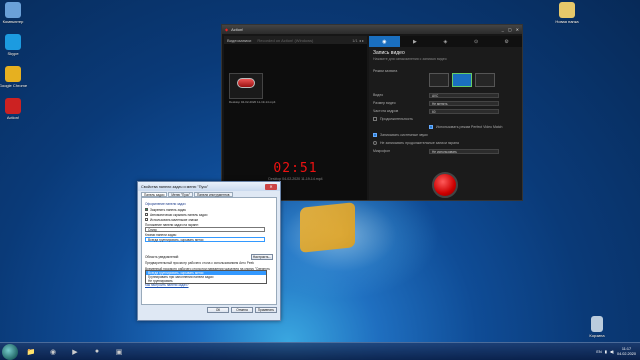 The width and height of the screenshot is (640, 360). What do you see at coordinates (239, 40) in the screenshot?
I see `recordings-header-label: Видеозаписи` at bounding box center [239, 40].